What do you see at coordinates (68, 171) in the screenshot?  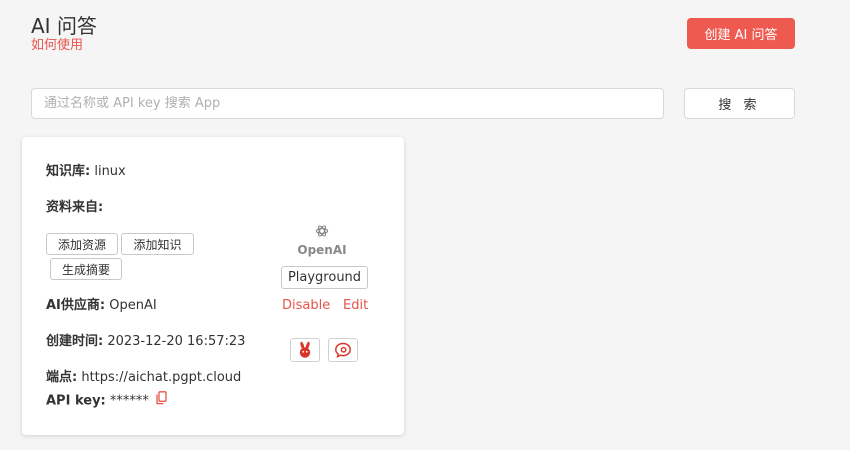 I see `knowledge-base-label: 知识库:` at bounding box center [68, 171].